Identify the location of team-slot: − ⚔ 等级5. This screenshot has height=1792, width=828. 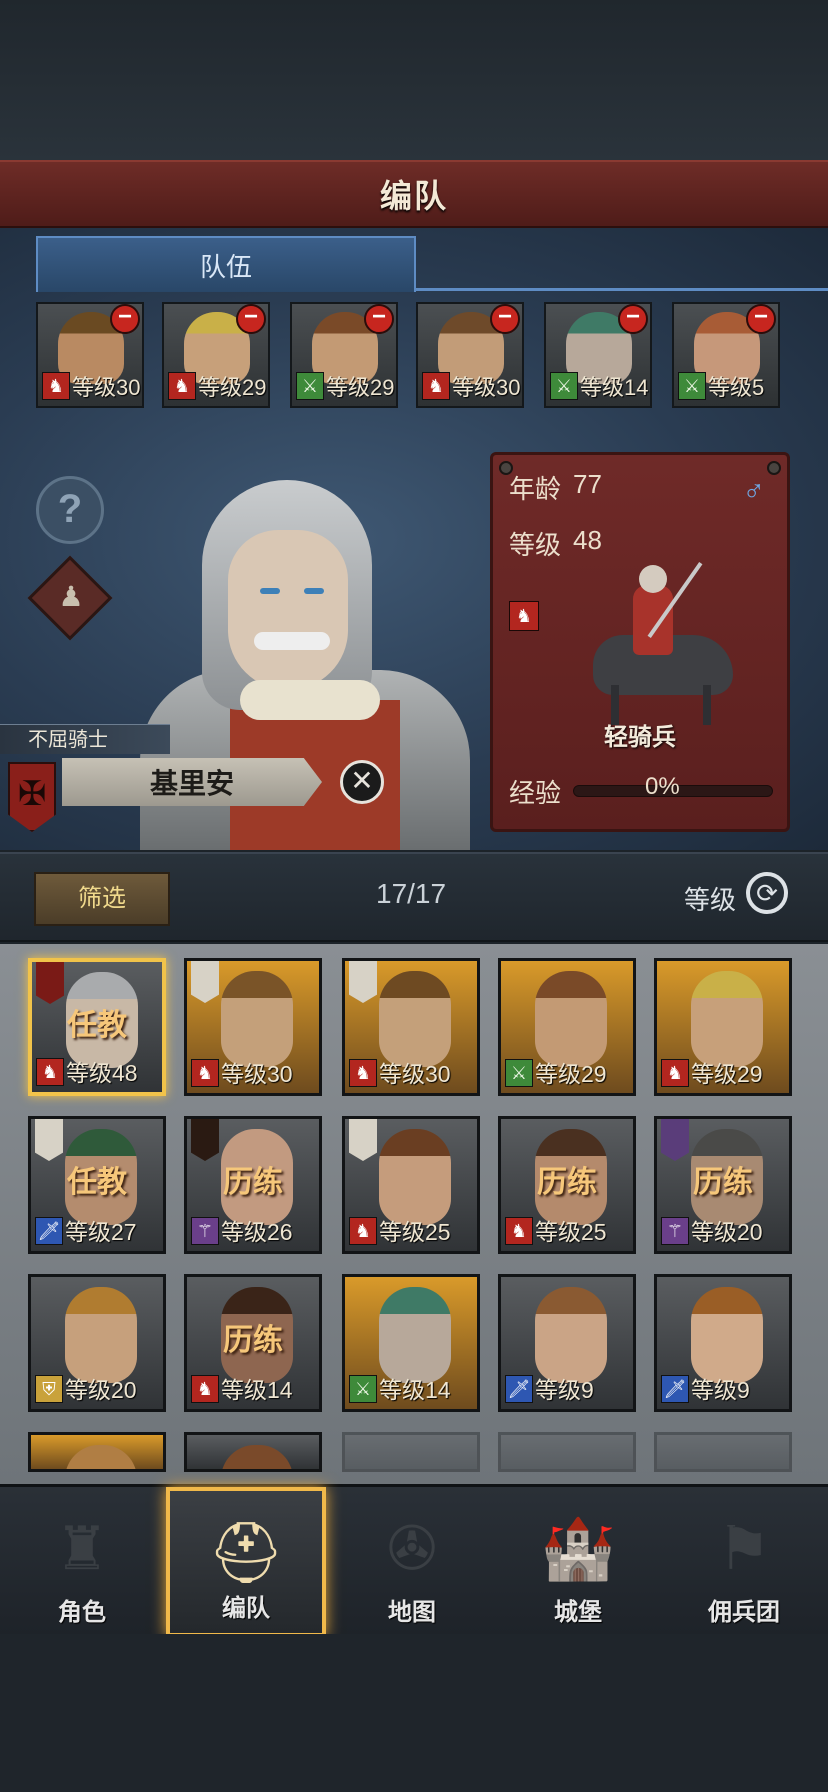
(726, 355).